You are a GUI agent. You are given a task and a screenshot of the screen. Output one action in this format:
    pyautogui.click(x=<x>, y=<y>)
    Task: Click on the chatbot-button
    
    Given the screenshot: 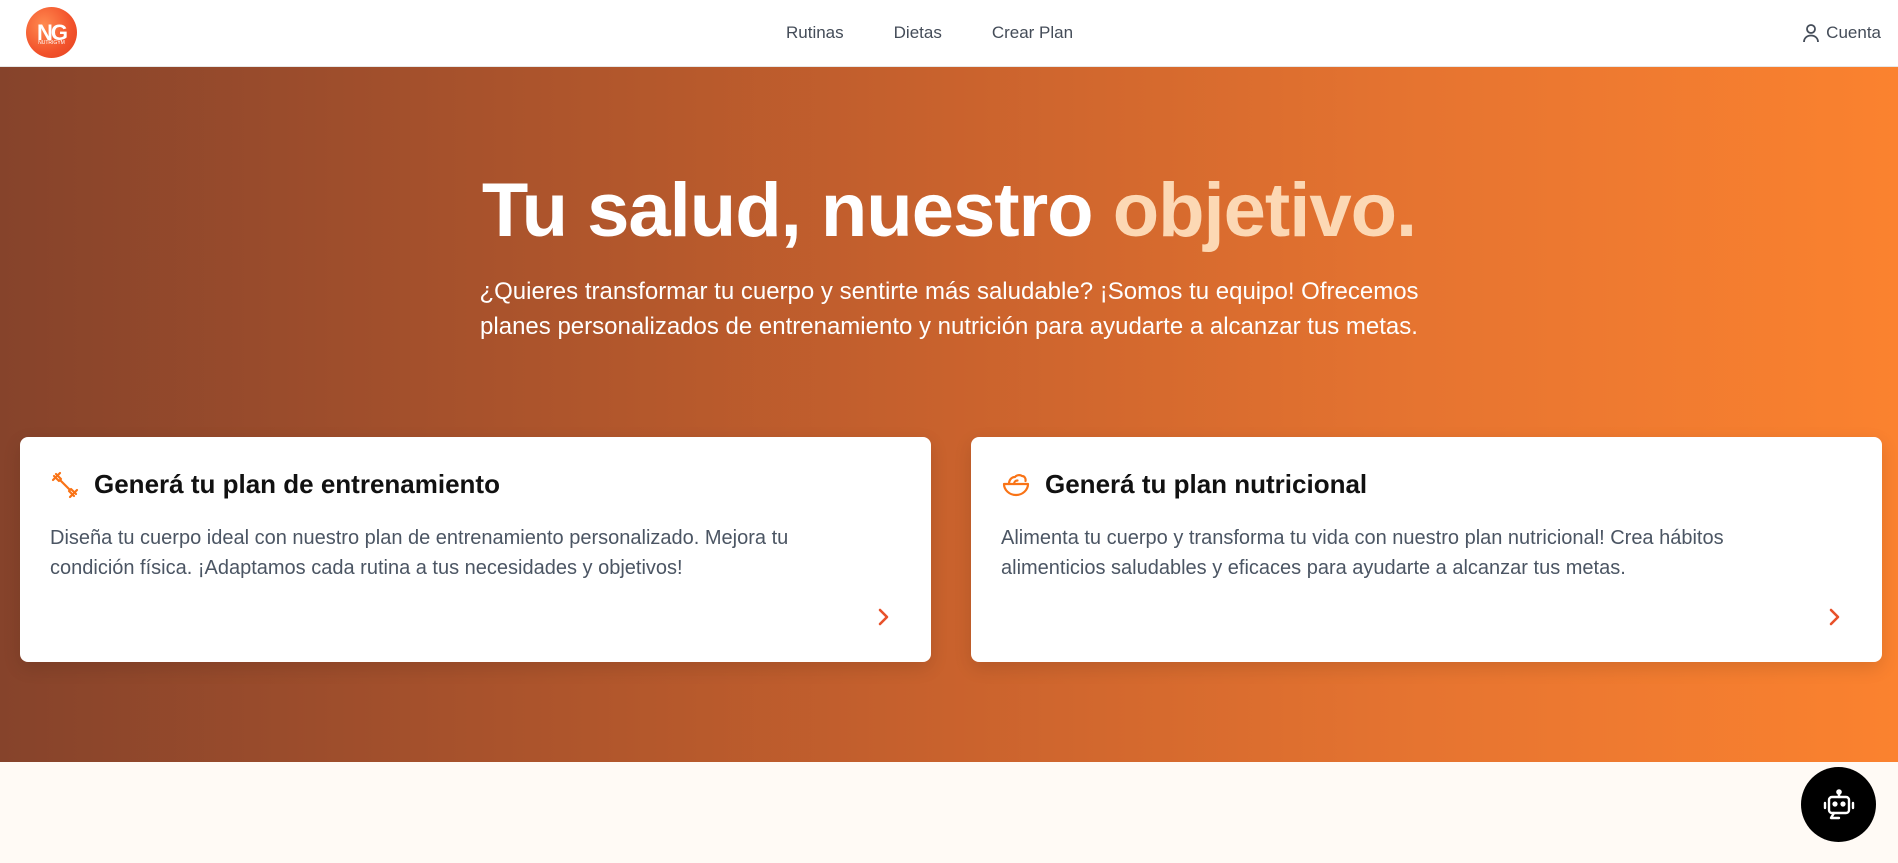 What is the action you would take?
    pyautogui.click(x=1838, y=804)
    